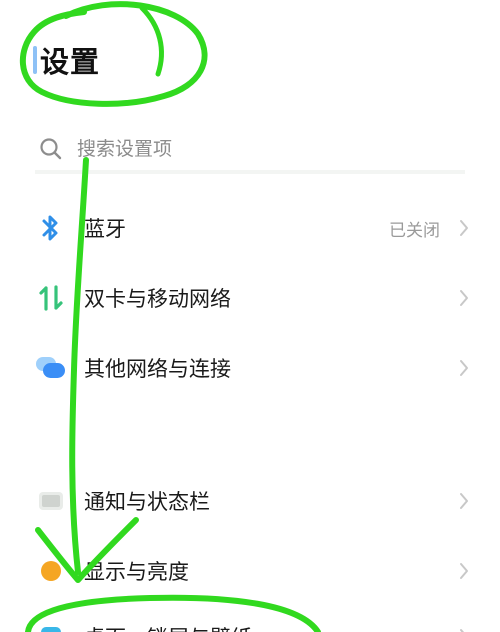 This screenshot has height=632, width=500. What do you see at coordinates (262, 627) in the screenshot?
I see `setting-label-desktop-wallpaper: 桌面、锁屏与壁纸` at bounding box center [262, 627].